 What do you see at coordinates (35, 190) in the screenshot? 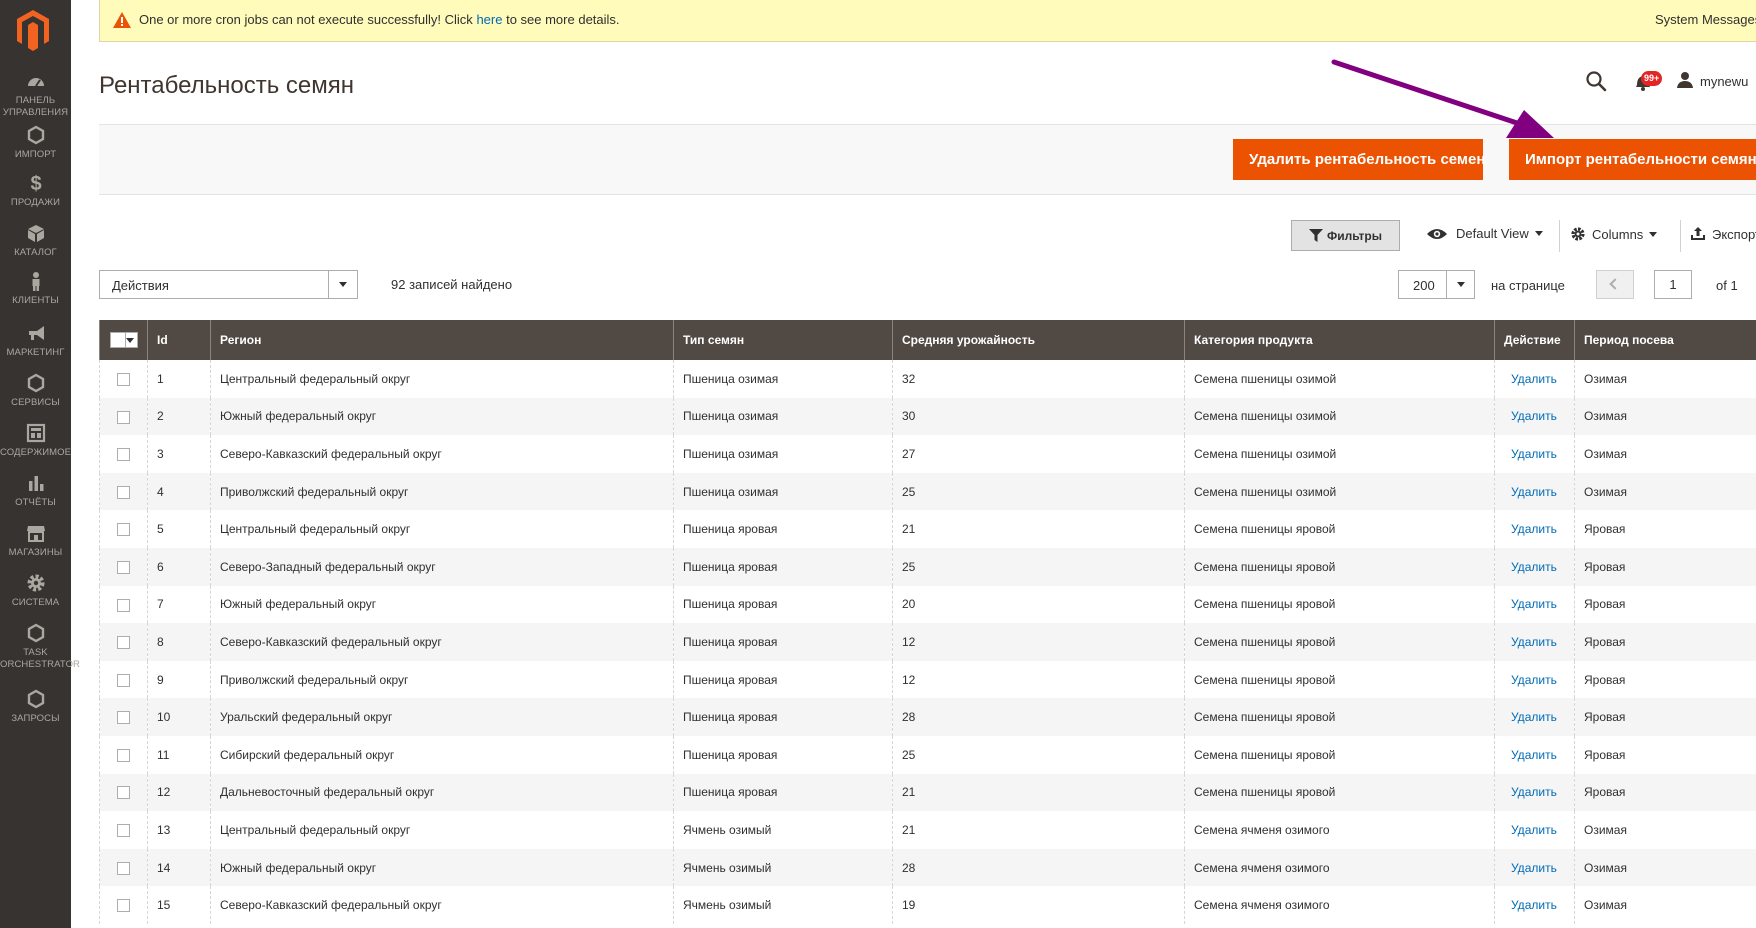
I see `sidebar-item-2: $ ПРОДАЖИ` at bounding box center [35, 190].